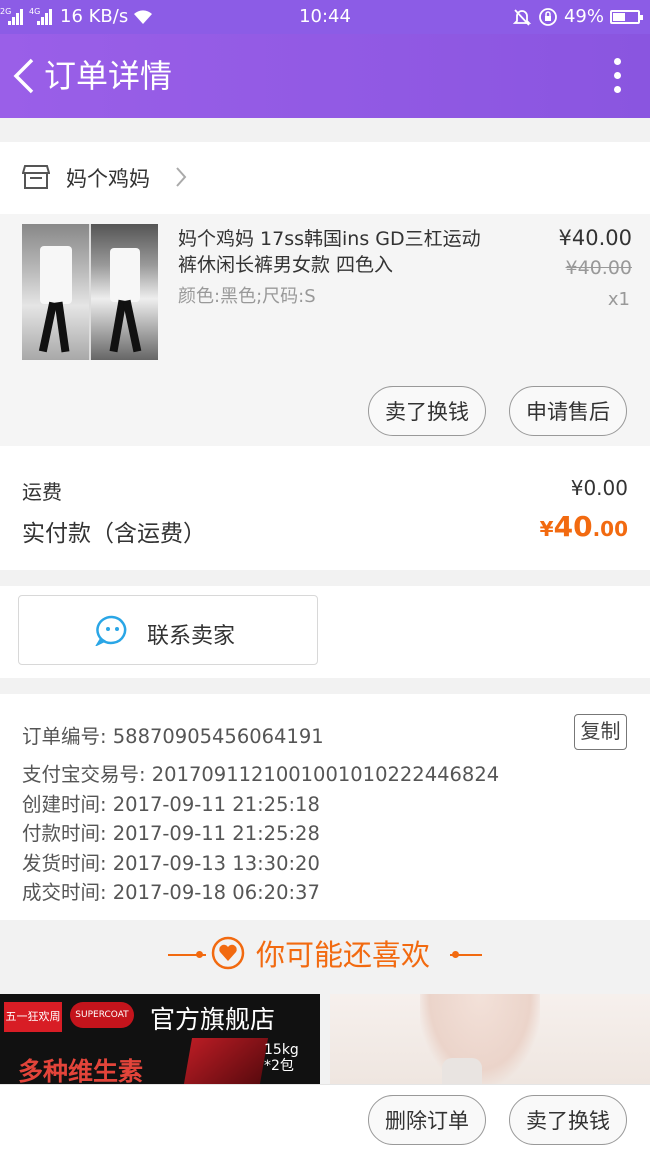 The height and width of the screenshot is (1156, 650). Describe the element at coordinates (181, 177) in the screenshot. I see `chevron-right-icon` at that location.